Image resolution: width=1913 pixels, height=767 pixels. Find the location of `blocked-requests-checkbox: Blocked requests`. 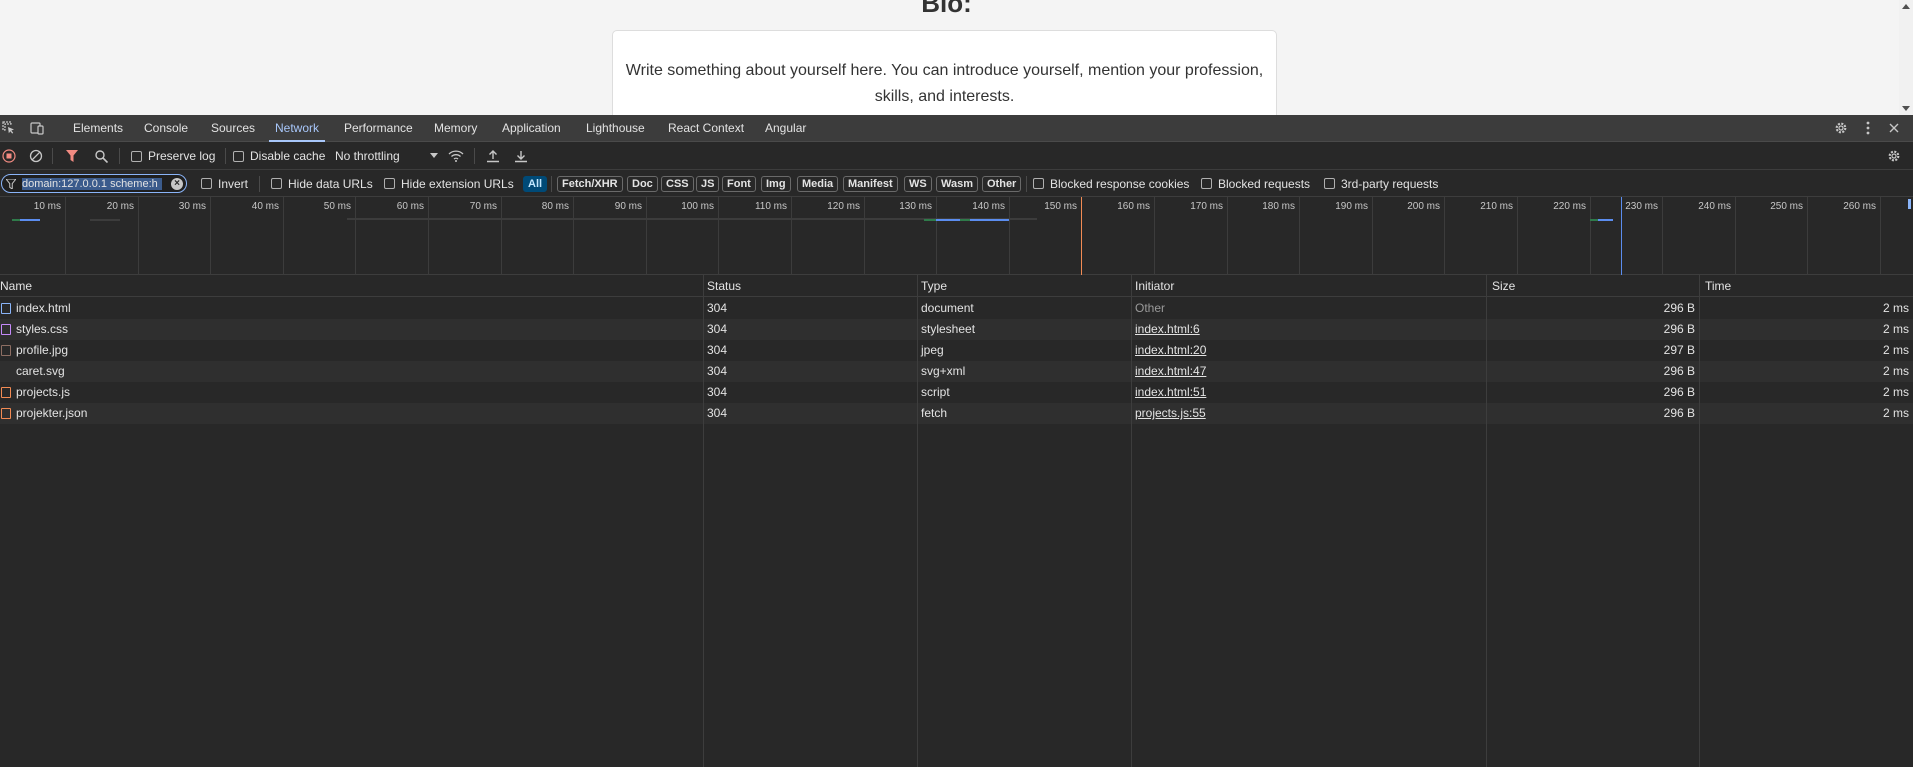

blocked-requests-checkbox: Blocked requests is located at coordinates (1255, 183).